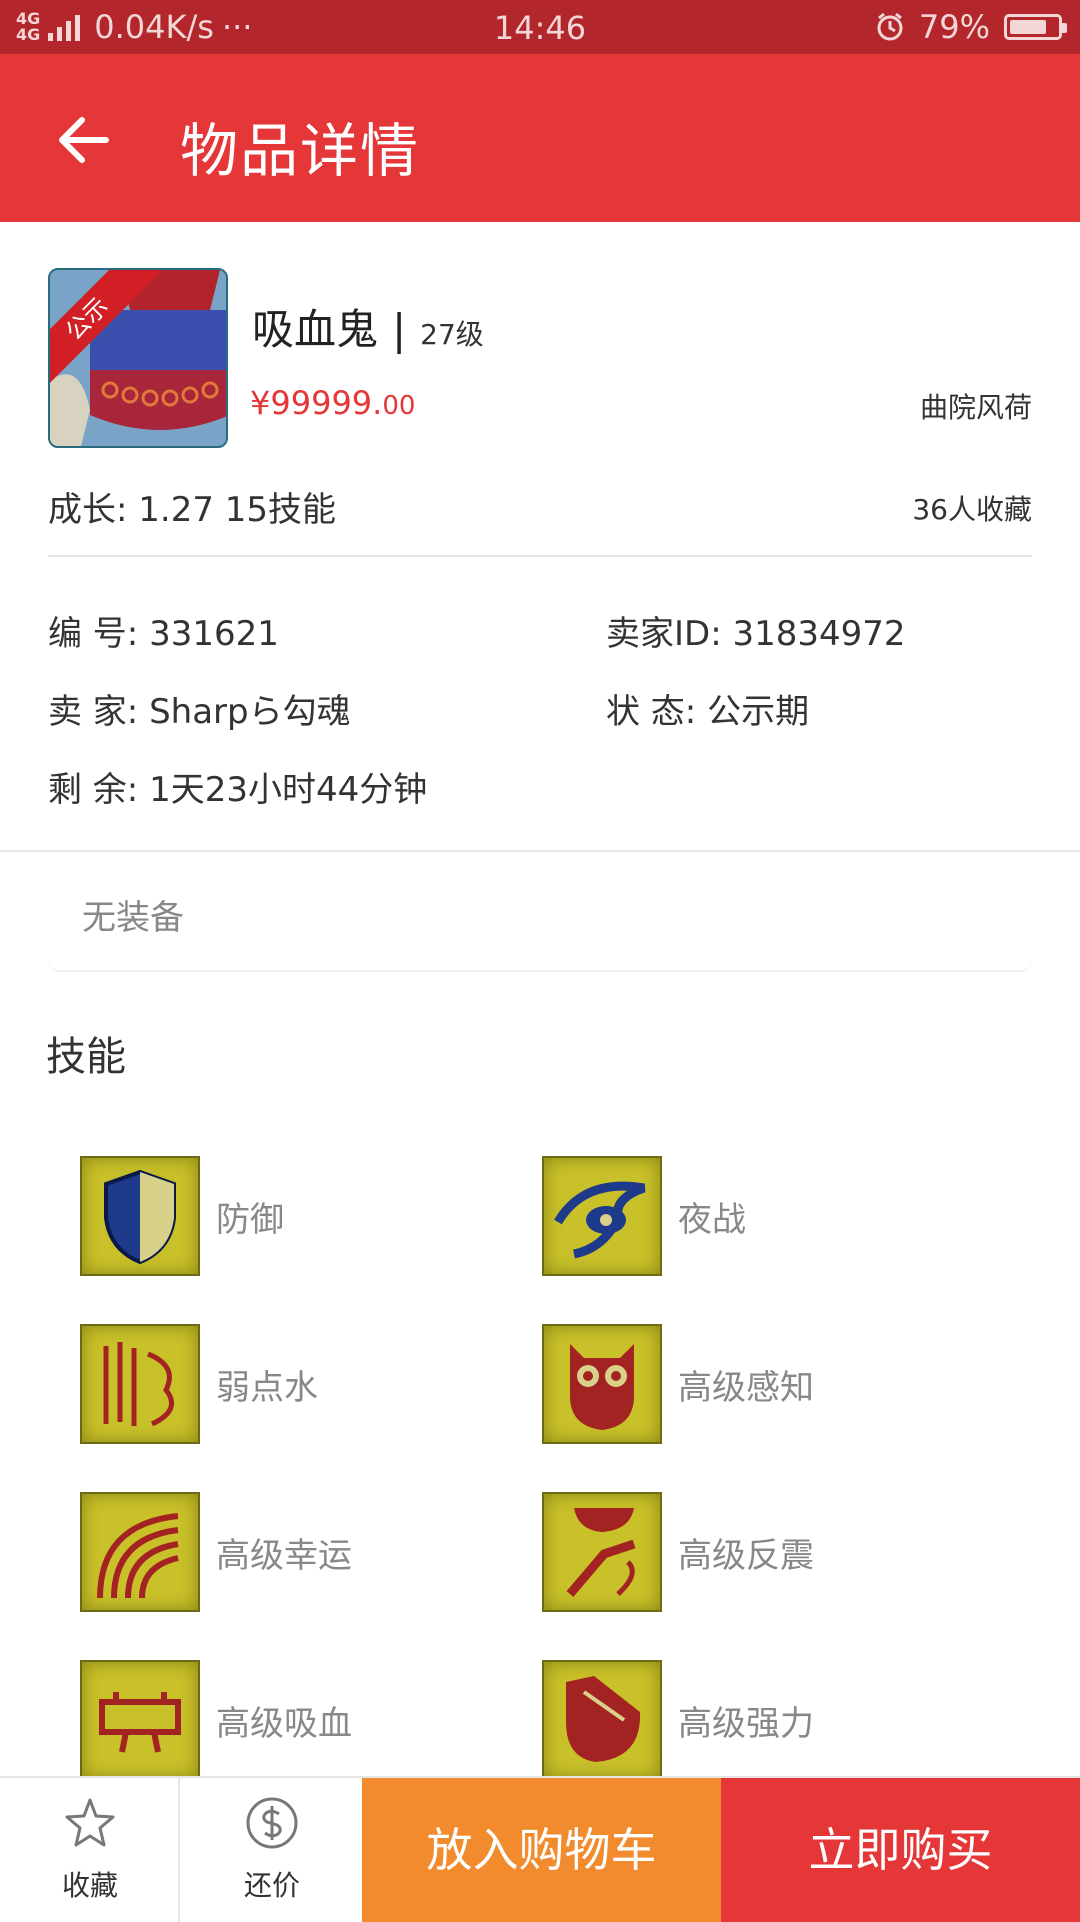 This screenshot has height=1922, width=1080. Describe the element at coordinates (93, 634) in the screenshot. I see `item-id-label: 编 号:` at that location.